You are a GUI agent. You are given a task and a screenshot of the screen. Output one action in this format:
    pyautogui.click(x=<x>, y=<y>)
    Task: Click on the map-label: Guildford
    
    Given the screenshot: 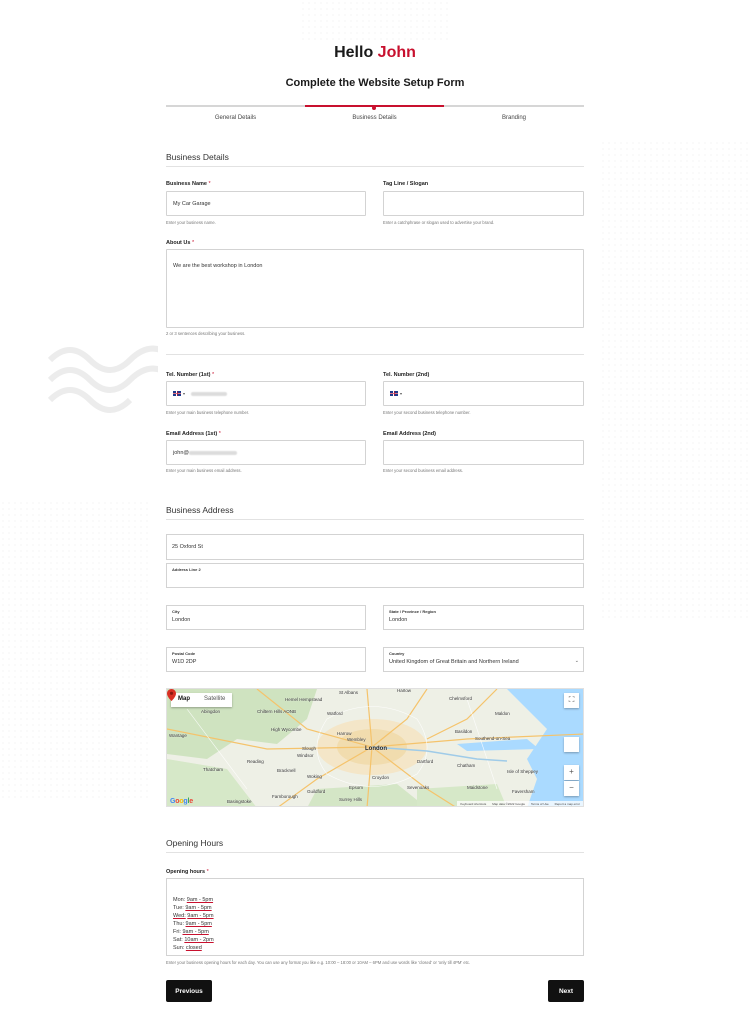 What is the action you would take?
    pyautogui.click(x=316, y=791)
    